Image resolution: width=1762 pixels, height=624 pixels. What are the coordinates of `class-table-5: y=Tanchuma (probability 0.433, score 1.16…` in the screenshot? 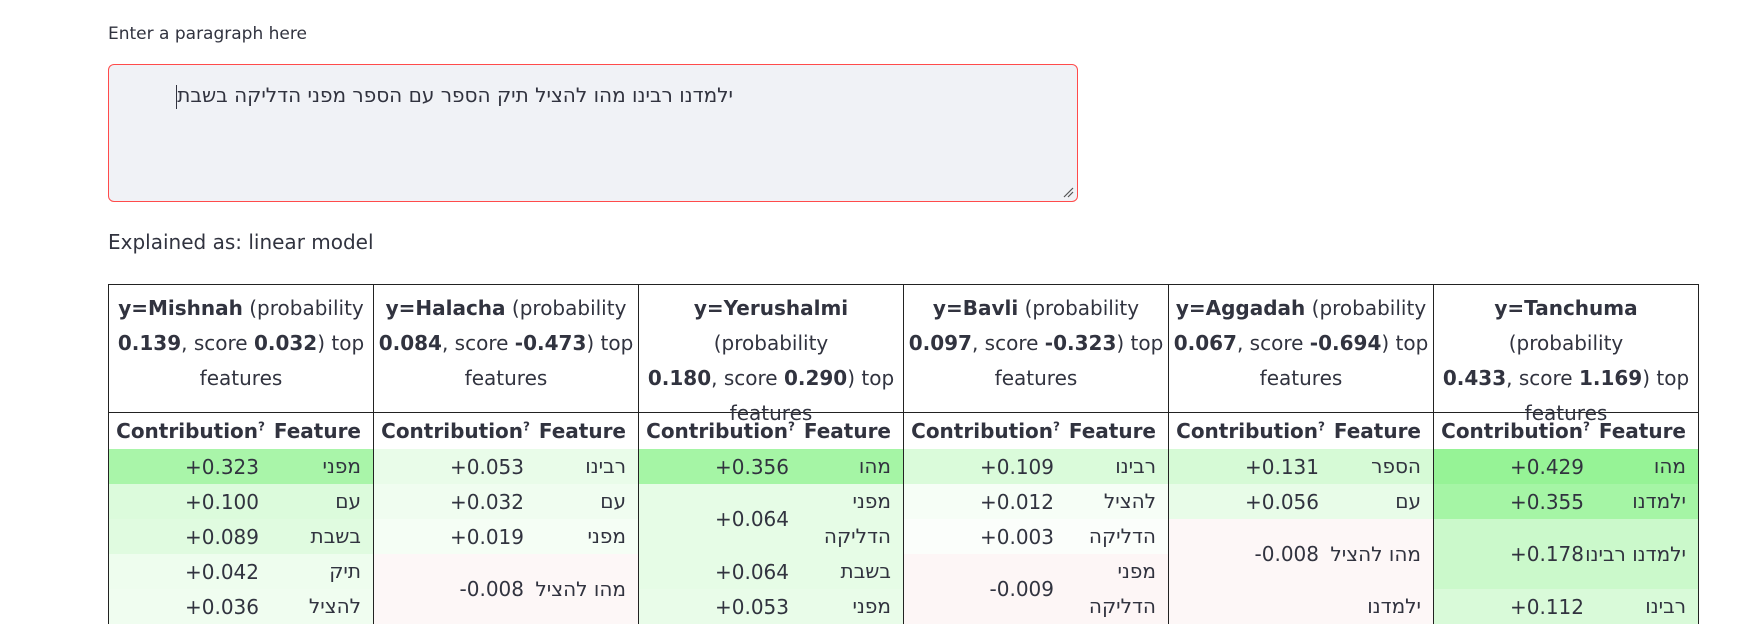 It's located at (1566, 454).